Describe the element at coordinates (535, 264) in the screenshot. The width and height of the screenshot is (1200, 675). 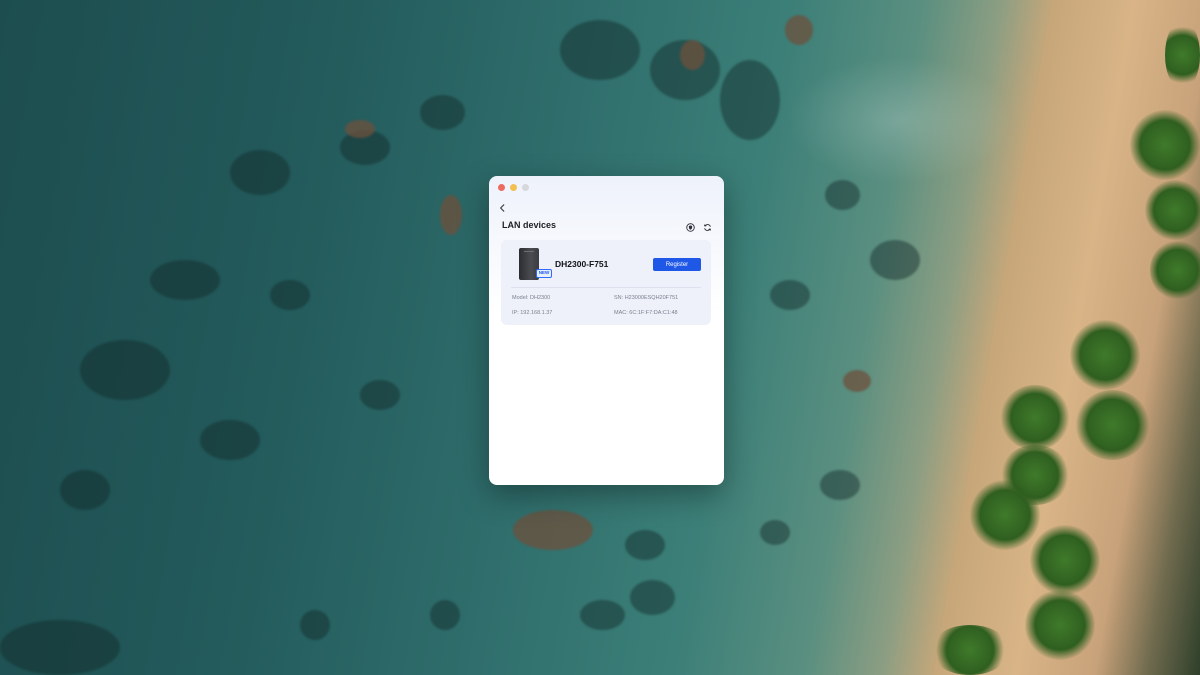
I see `nas-device-image: NEW` at that location.